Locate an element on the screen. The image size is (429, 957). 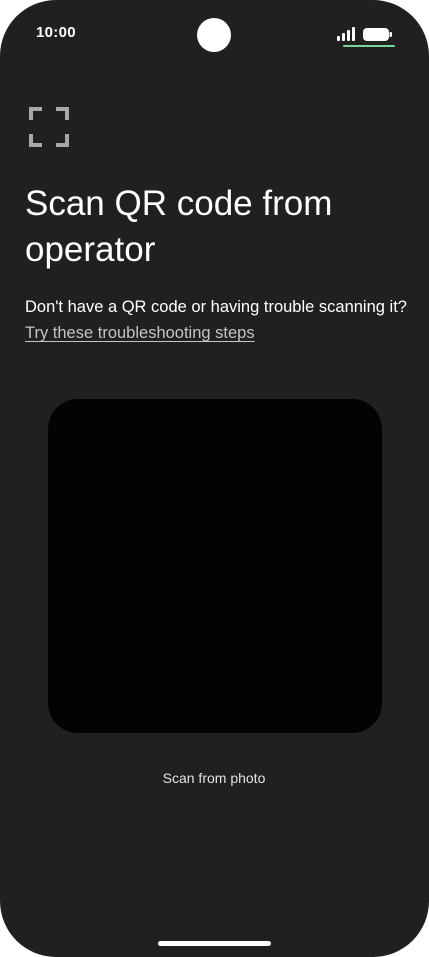
status-bar: 10:00 is located at coordinates (214, 34).